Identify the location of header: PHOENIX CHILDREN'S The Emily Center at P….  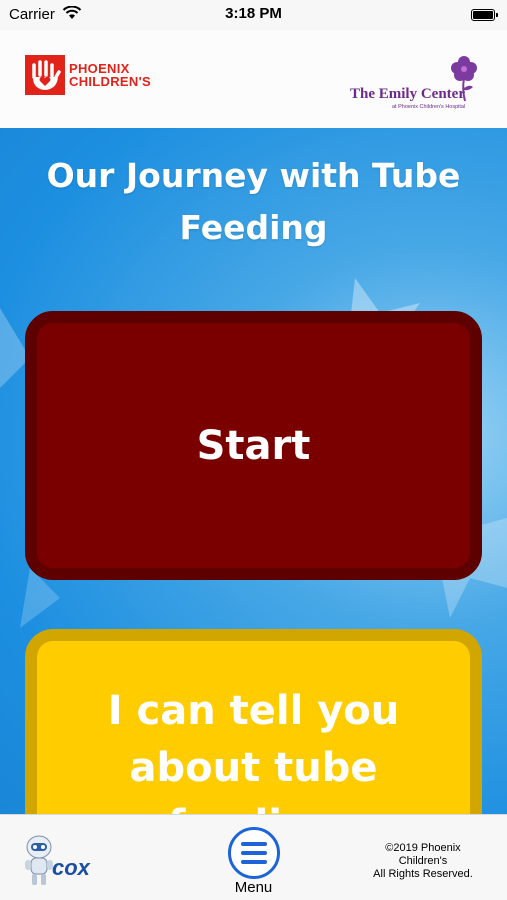
(253, 79).